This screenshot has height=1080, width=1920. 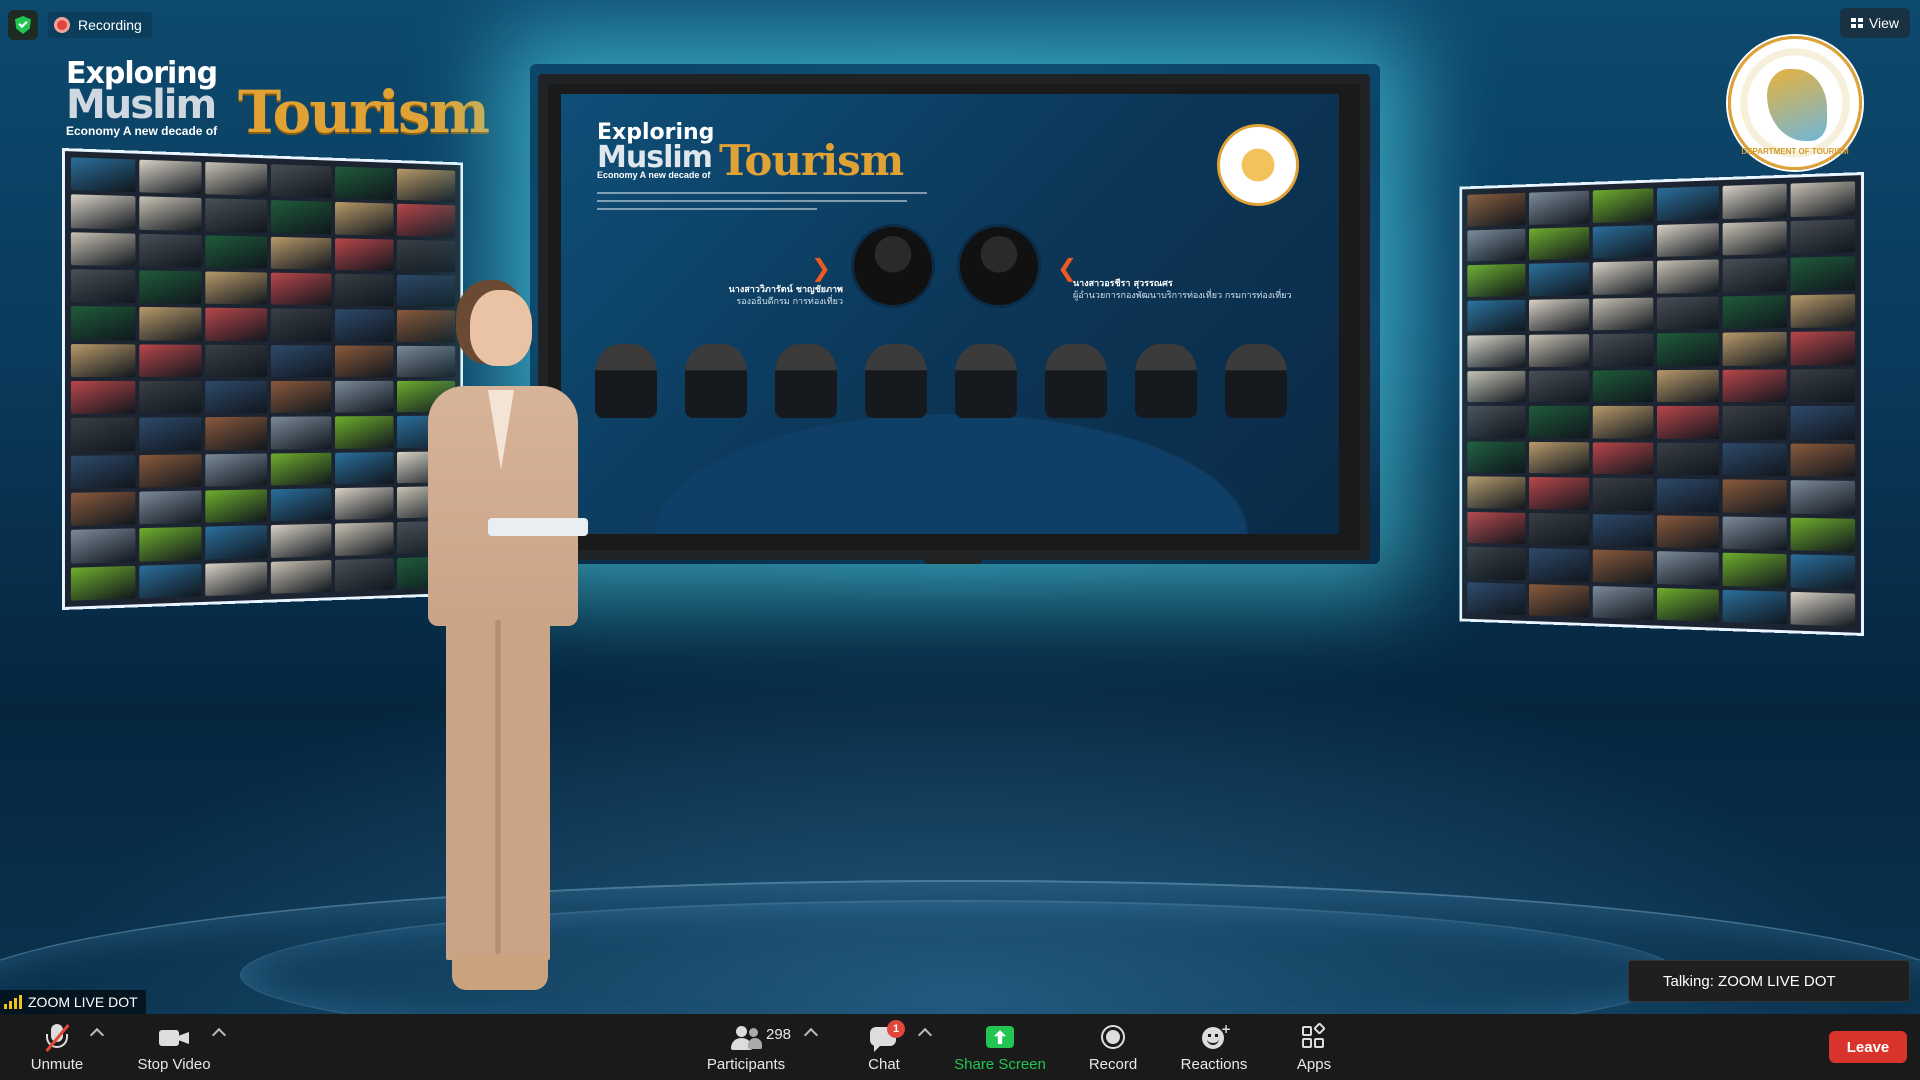 What do you see at coordinates (97, 1035) in the screenshot?
I see `audio-options-caret` at bounding box center [97, 1035].